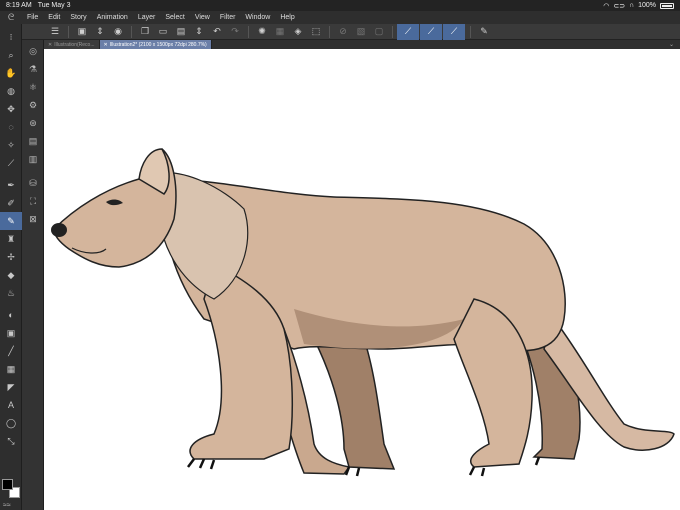 This screenshot has width=680, height=510. What do you see at coordinates (379, 32) in the screenshot?
I see `selection-mode-icon: ▢` at bounding box center [379, 32].